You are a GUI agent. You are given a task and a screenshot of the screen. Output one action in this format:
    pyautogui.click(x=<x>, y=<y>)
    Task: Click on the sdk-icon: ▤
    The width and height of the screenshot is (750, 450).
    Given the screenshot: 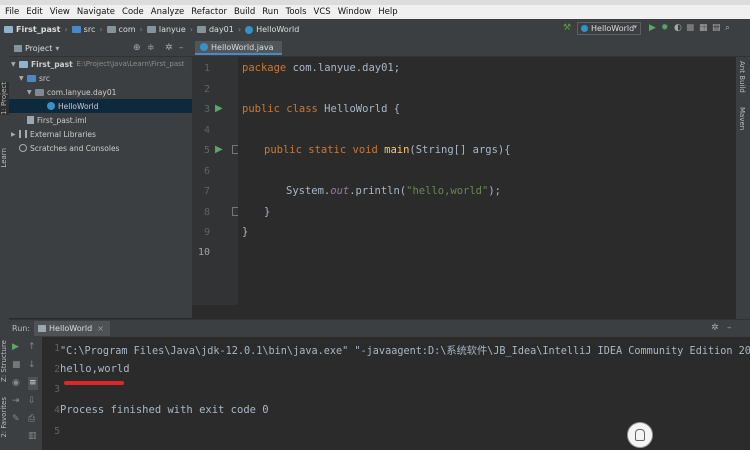 What is the action you would take?
    pyautogui.click(x=716, y=28)
    